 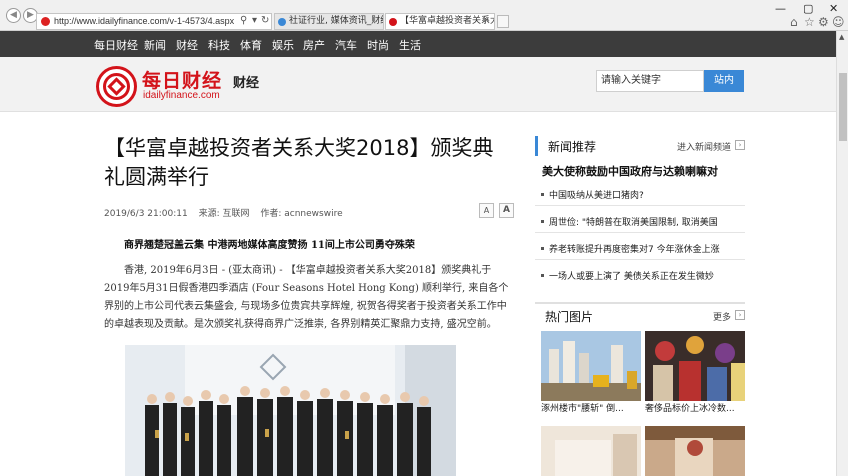 What do you see at coordinates (301, 214) in the screenshot?
I see `article-author: 作者: acnnewswire` at bounding box center [301, 214].